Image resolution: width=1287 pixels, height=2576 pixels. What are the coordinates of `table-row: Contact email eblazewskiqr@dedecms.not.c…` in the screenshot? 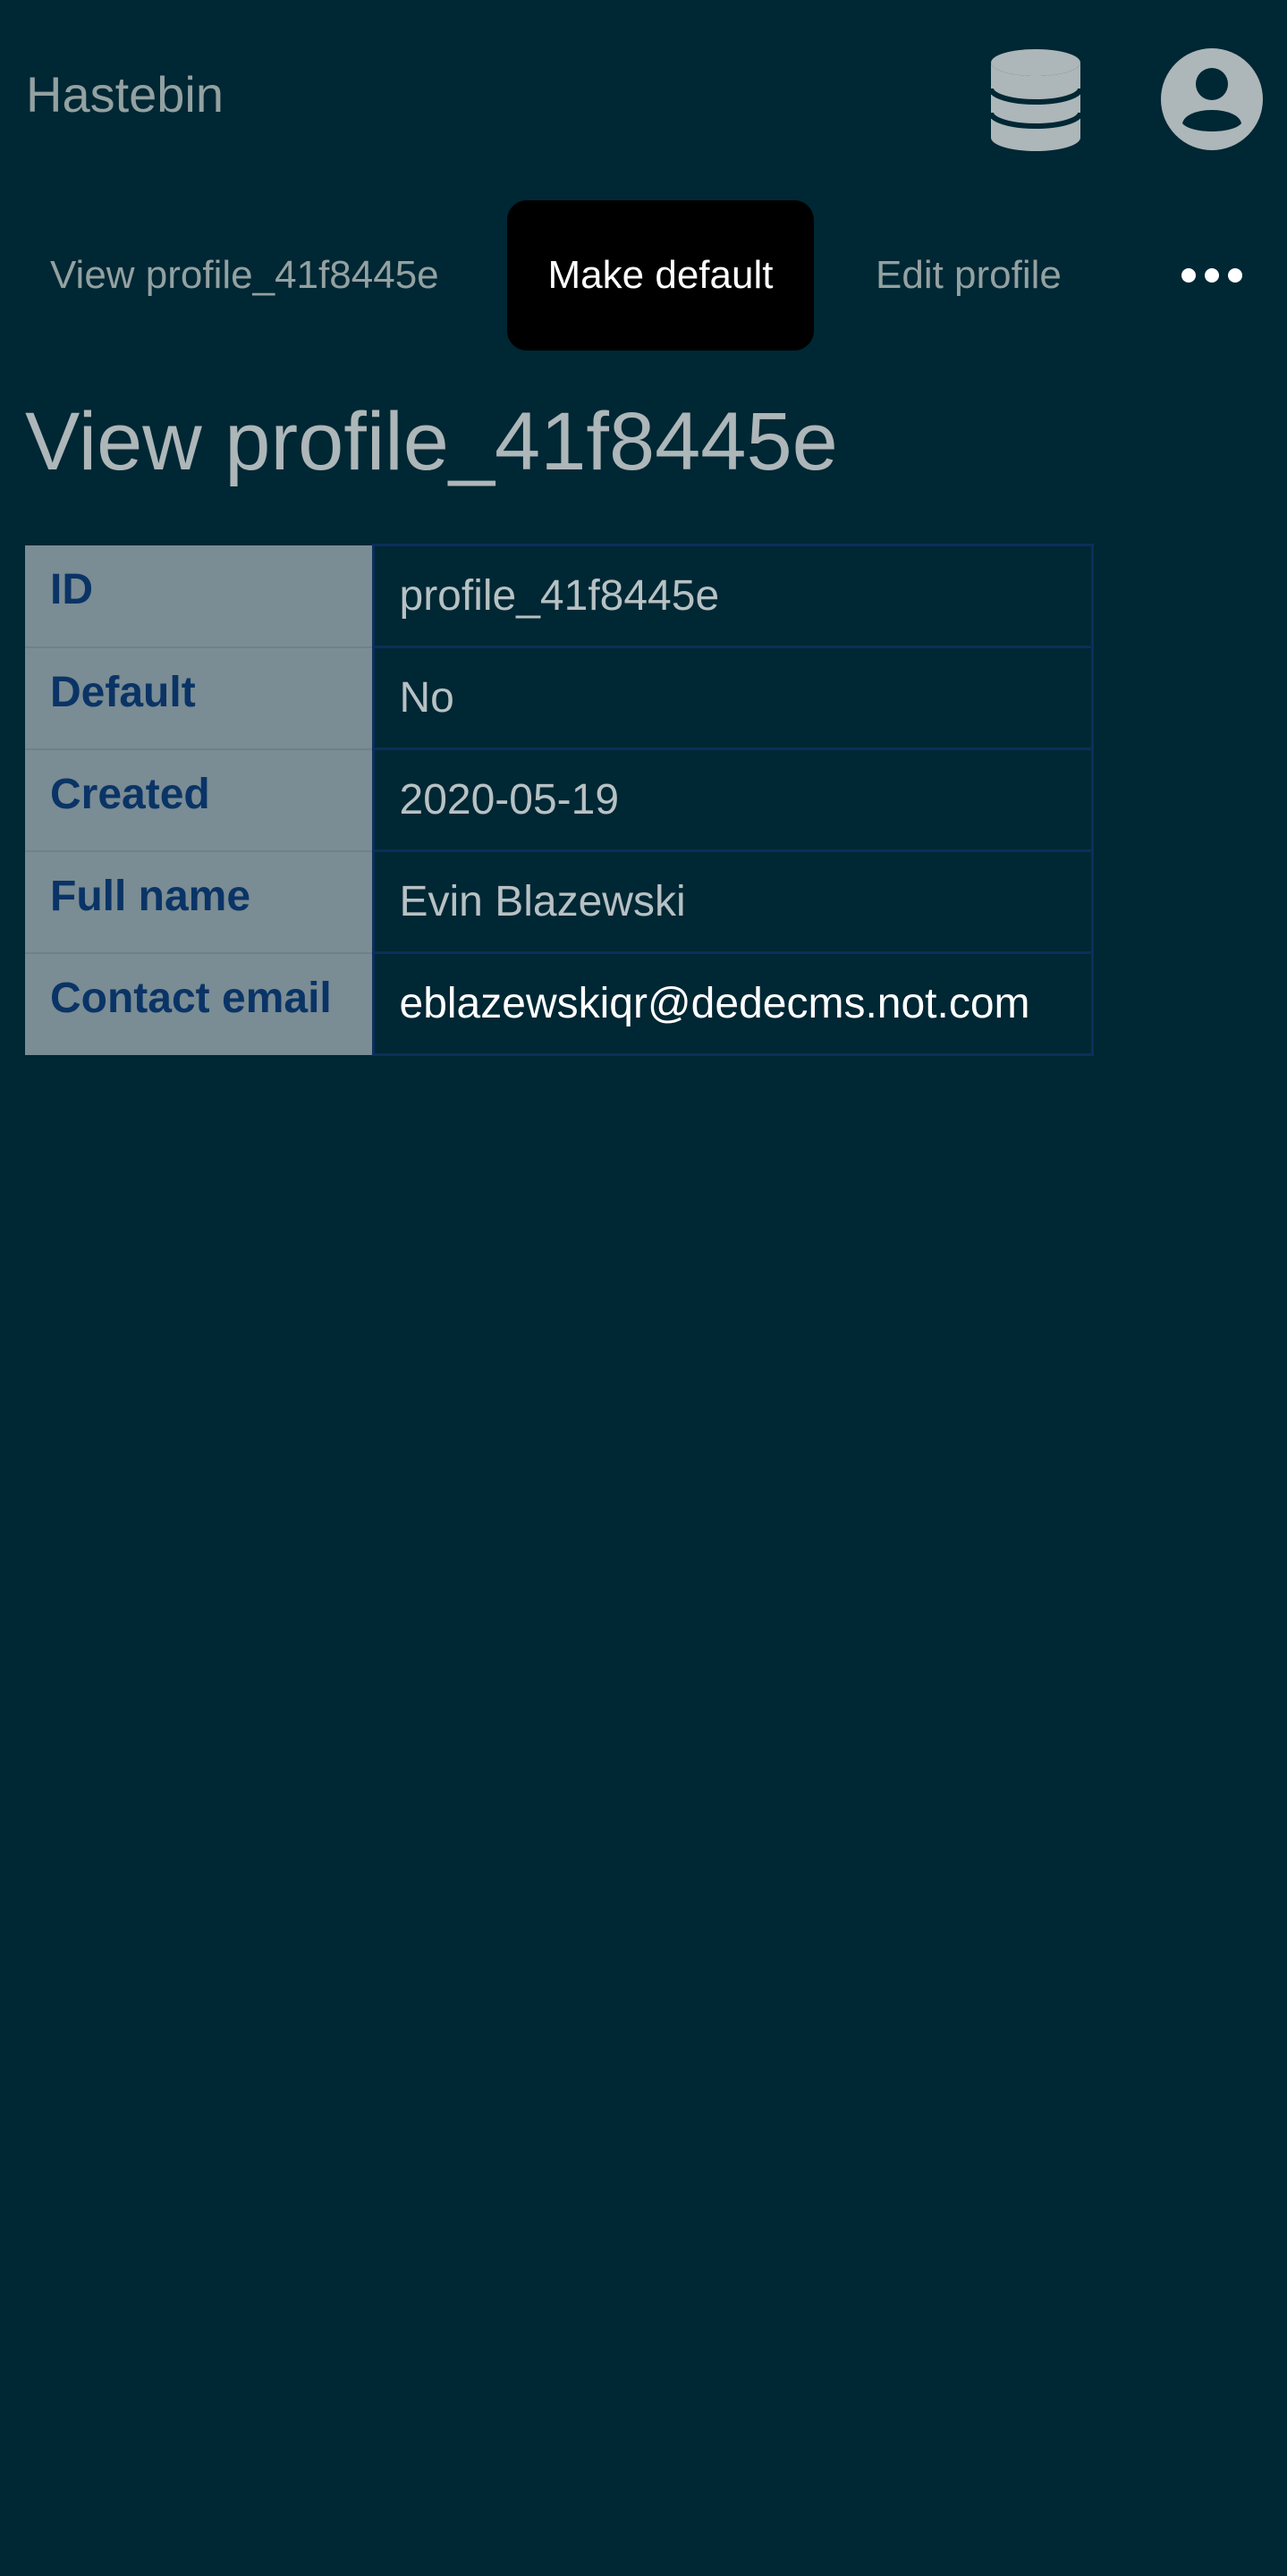 It's located at (559, 1003).